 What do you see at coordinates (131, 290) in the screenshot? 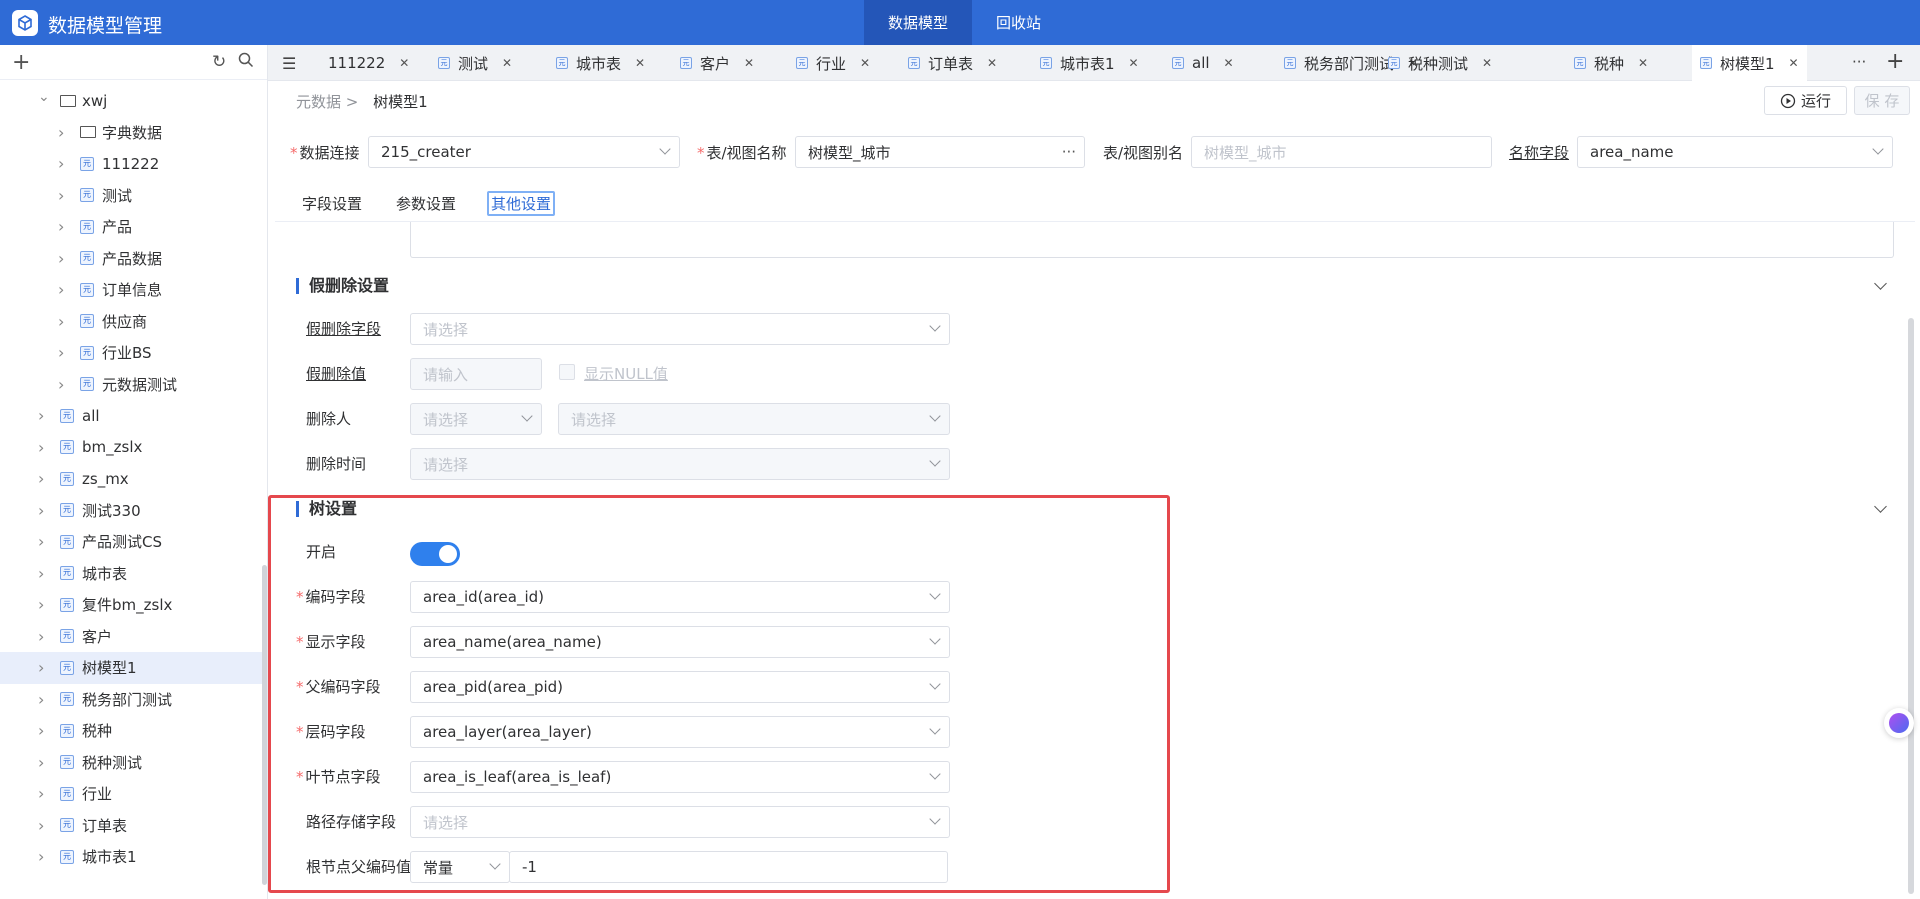
I see `tree-node: › 元订单信息` at bounding box center [131, 290].